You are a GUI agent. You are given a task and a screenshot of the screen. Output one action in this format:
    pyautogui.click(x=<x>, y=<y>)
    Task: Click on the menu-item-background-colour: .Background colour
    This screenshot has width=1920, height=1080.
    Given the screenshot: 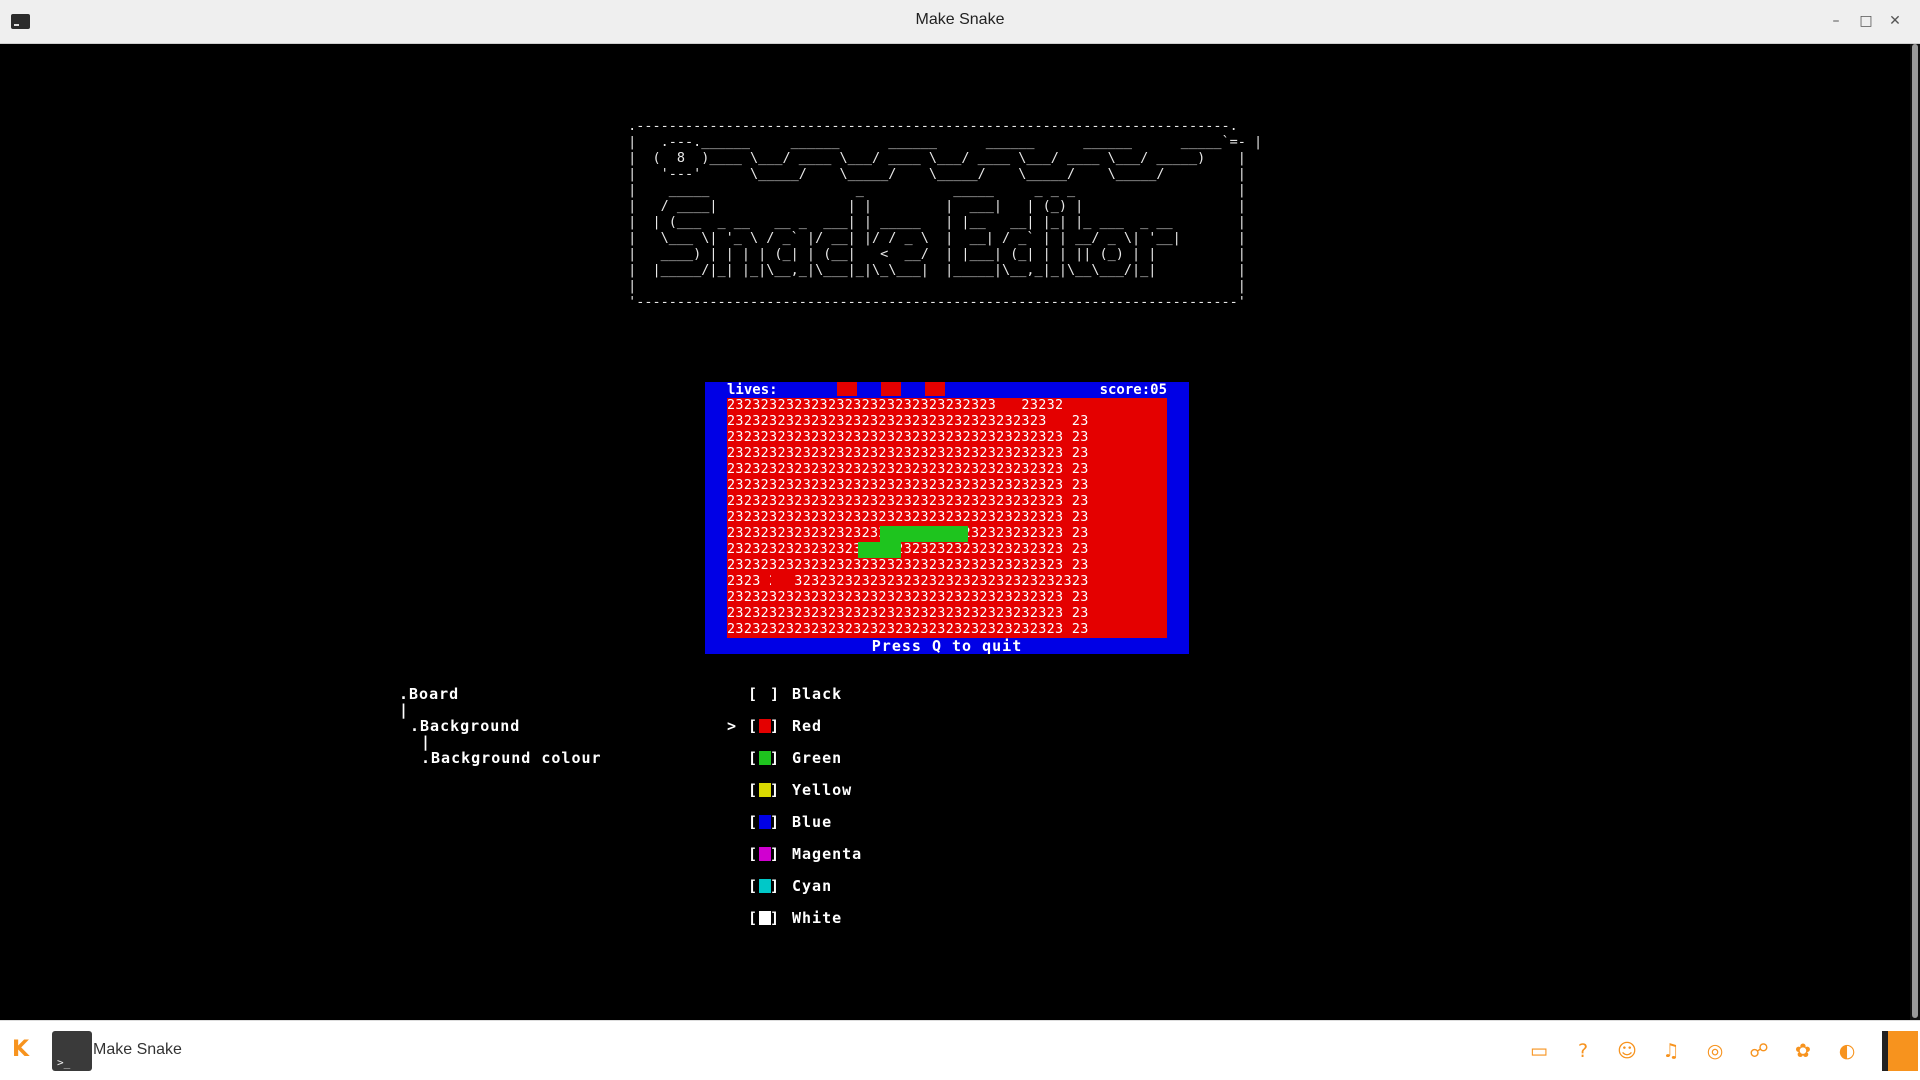 What is the action you would take?
    pyautogui.click(x=511, y=758)
    